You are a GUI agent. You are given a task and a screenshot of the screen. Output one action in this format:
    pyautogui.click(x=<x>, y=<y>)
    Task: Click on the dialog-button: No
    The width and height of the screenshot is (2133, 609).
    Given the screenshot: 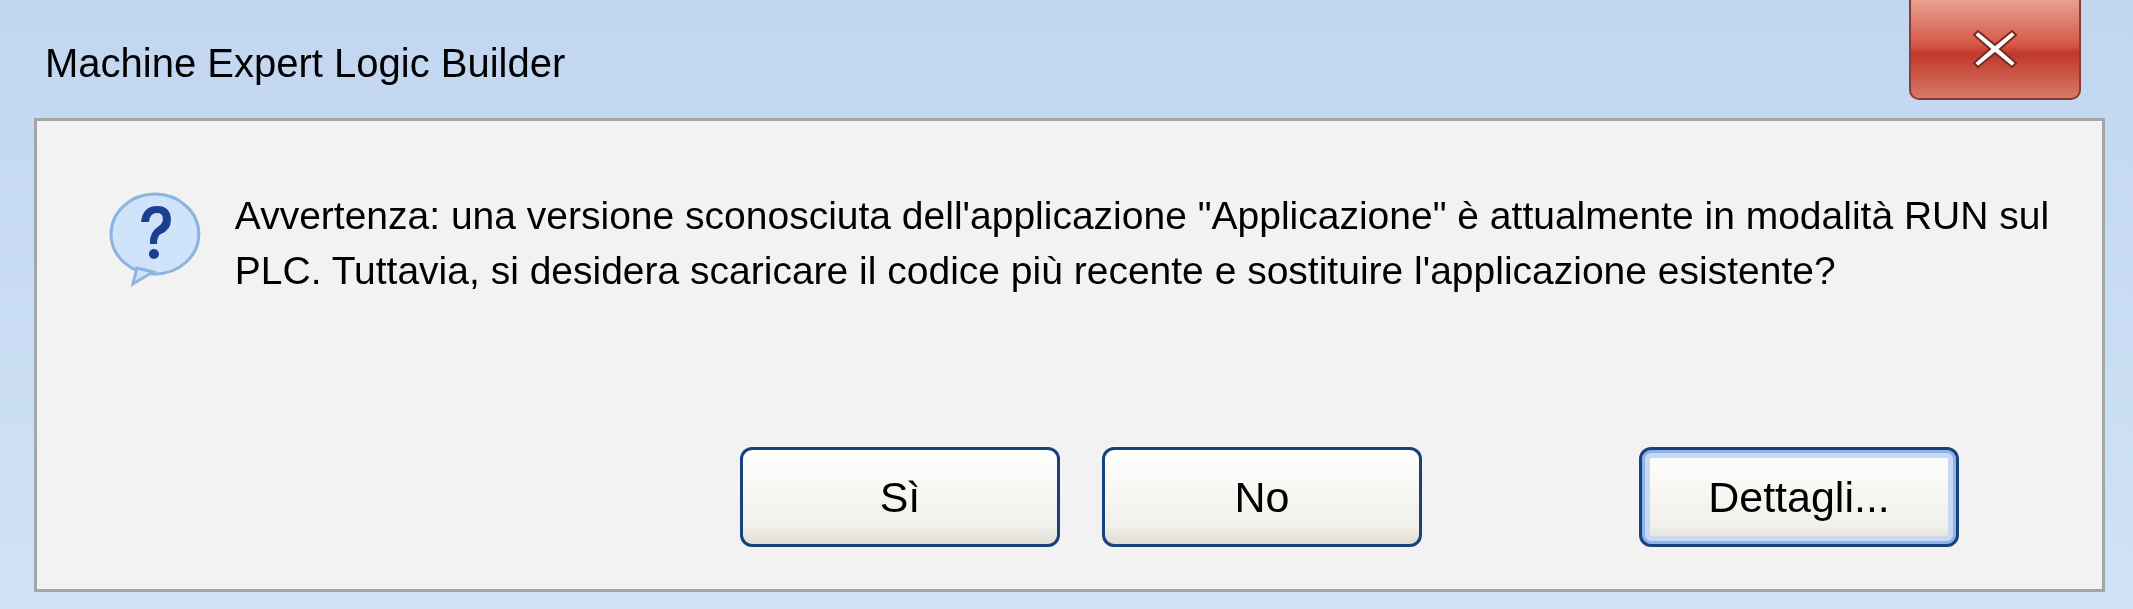 What is the action you would take?
    pyautogui.click(x=1262, y=497)
    